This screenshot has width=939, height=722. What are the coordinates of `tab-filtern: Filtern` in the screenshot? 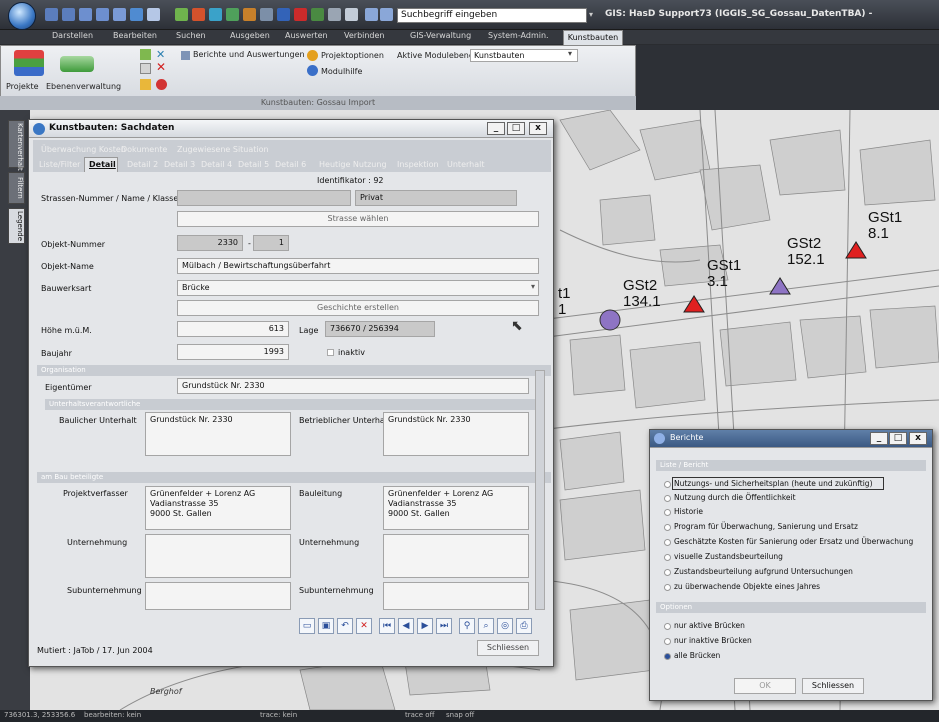 It's located at (16, 188).